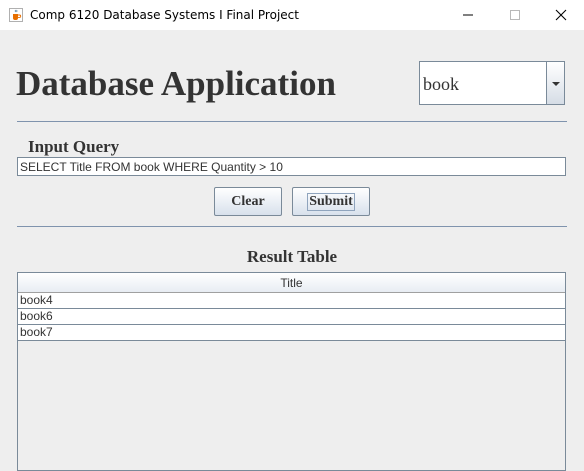  I want to click on minimize-button, so click(468, 15).